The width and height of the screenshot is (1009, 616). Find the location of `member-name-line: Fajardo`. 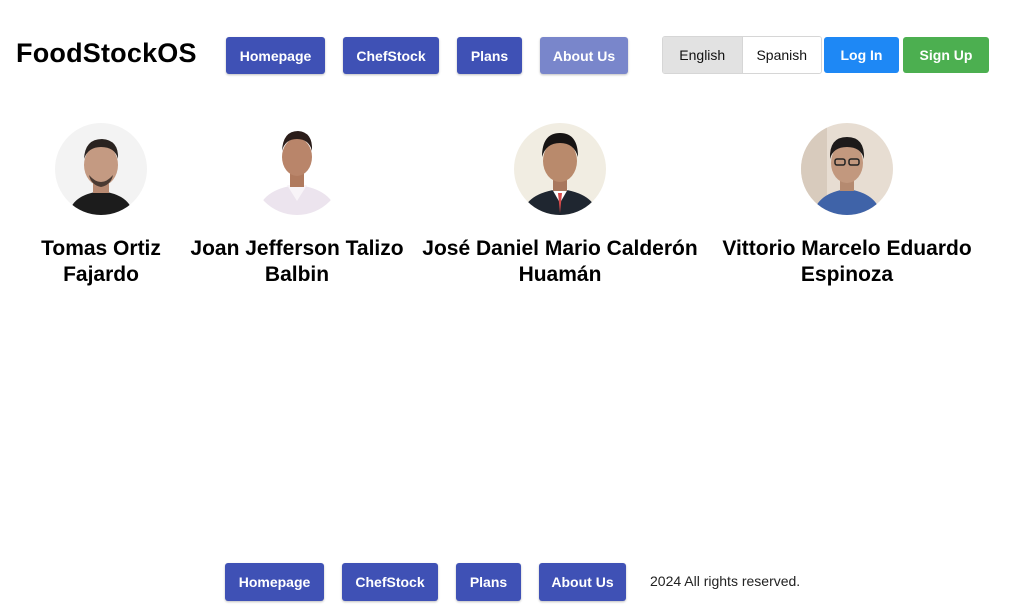

member-name-line: Fajardo is located at coordinates (101, 274).